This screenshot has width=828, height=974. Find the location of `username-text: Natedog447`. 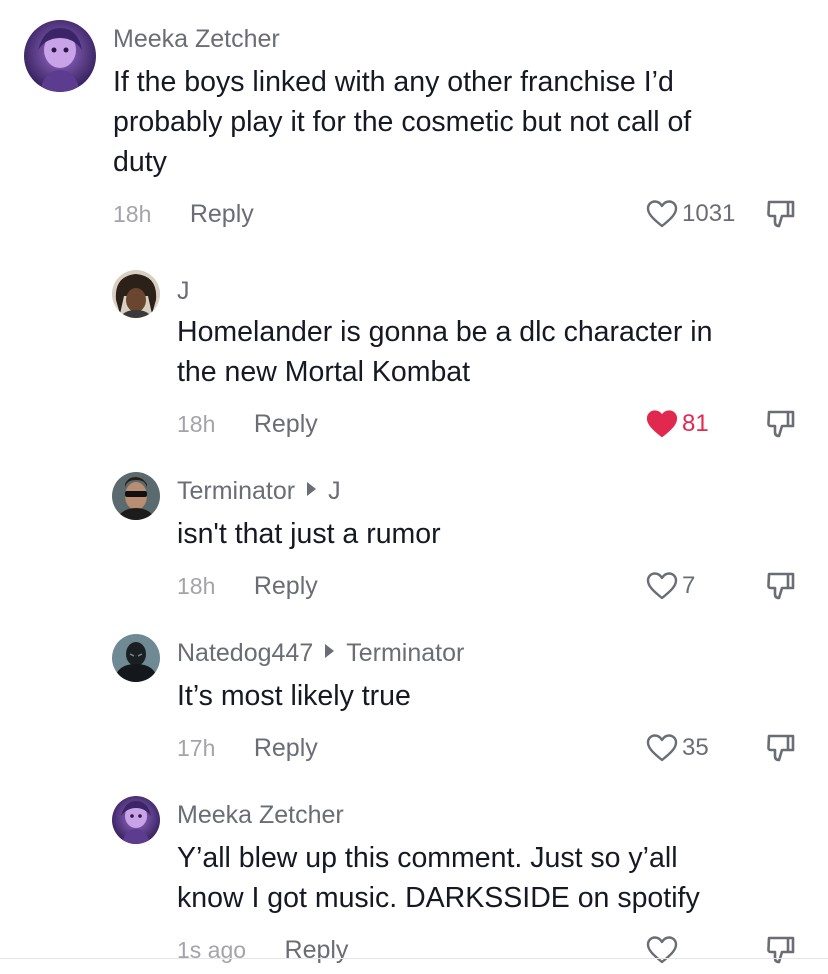

username-text: Natedog447 is located at coordinates (245, 653).